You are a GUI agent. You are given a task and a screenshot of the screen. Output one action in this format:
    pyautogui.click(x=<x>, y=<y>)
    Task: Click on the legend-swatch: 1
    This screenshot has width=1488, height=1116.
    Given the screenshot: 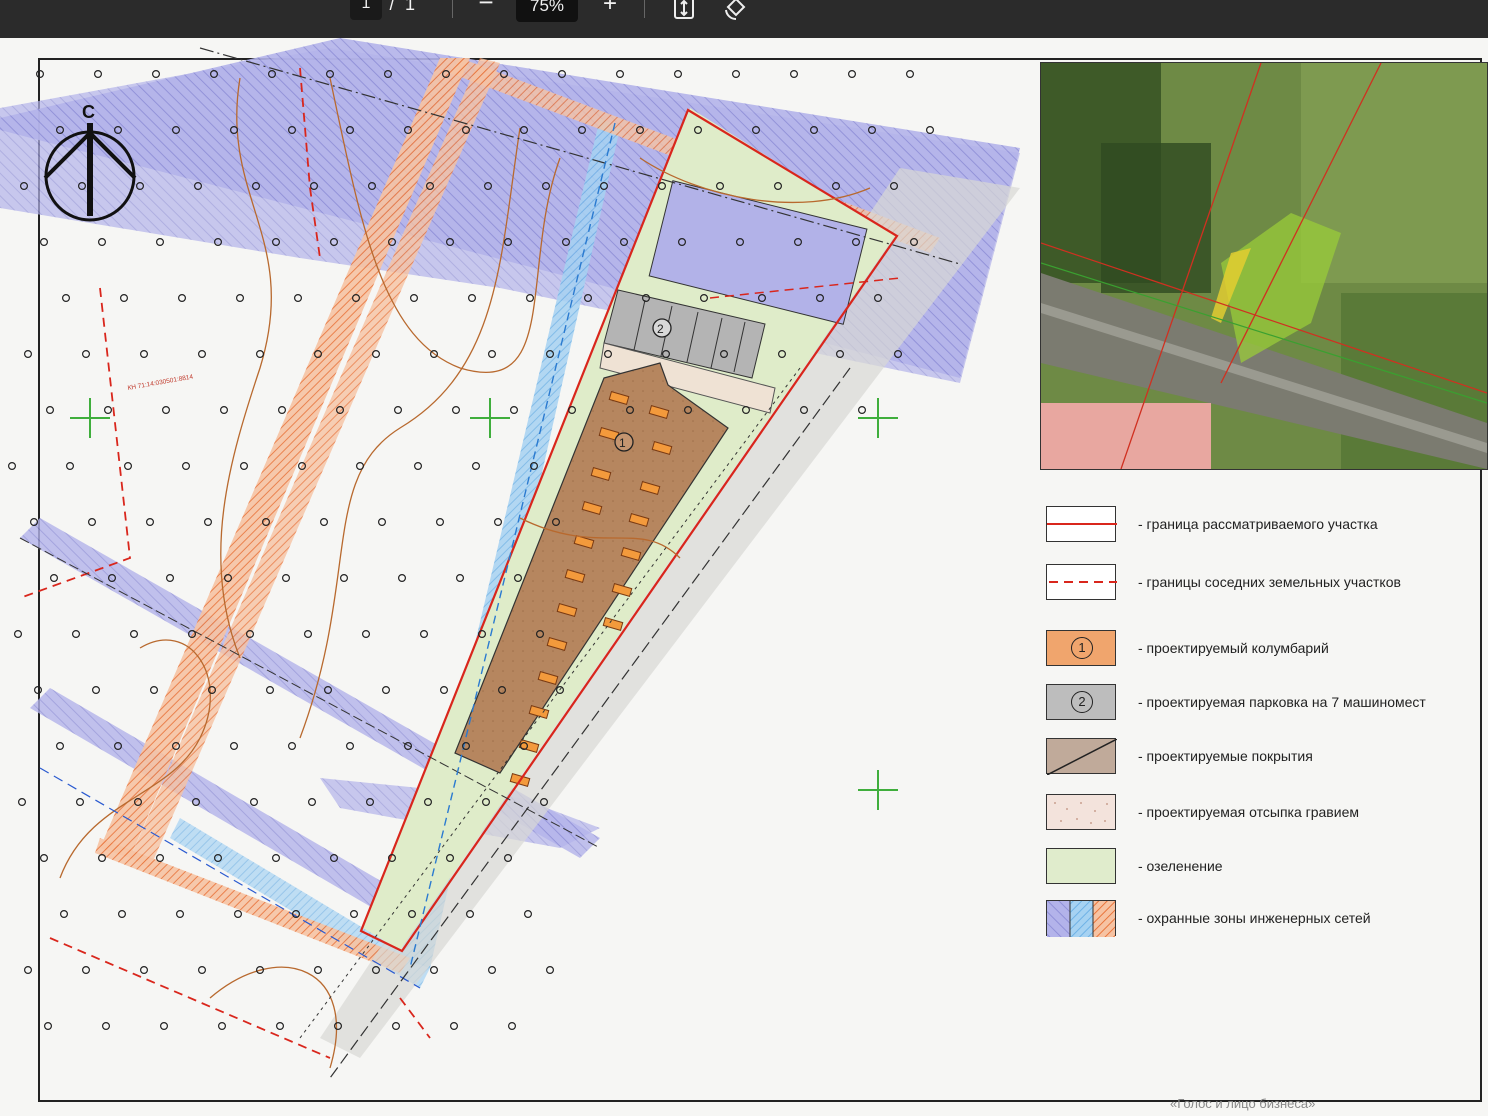 What is the action you would take?
    pyautogui.click(x=1081, y=648)
    